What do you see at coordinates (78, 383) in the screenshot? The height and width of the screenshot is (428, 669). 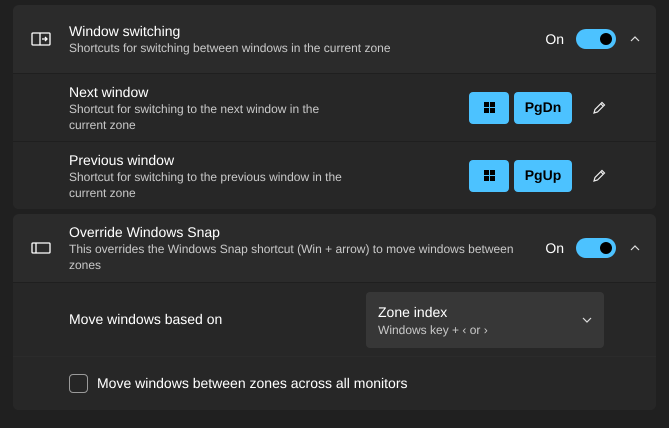 I see `checkbox` at bounding box center [78, 383].